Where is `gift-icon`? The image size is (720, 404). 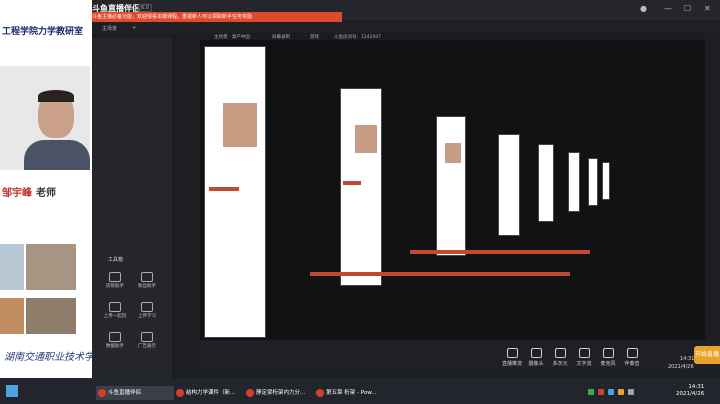
gift-icon is located at coordinates (147, 277).